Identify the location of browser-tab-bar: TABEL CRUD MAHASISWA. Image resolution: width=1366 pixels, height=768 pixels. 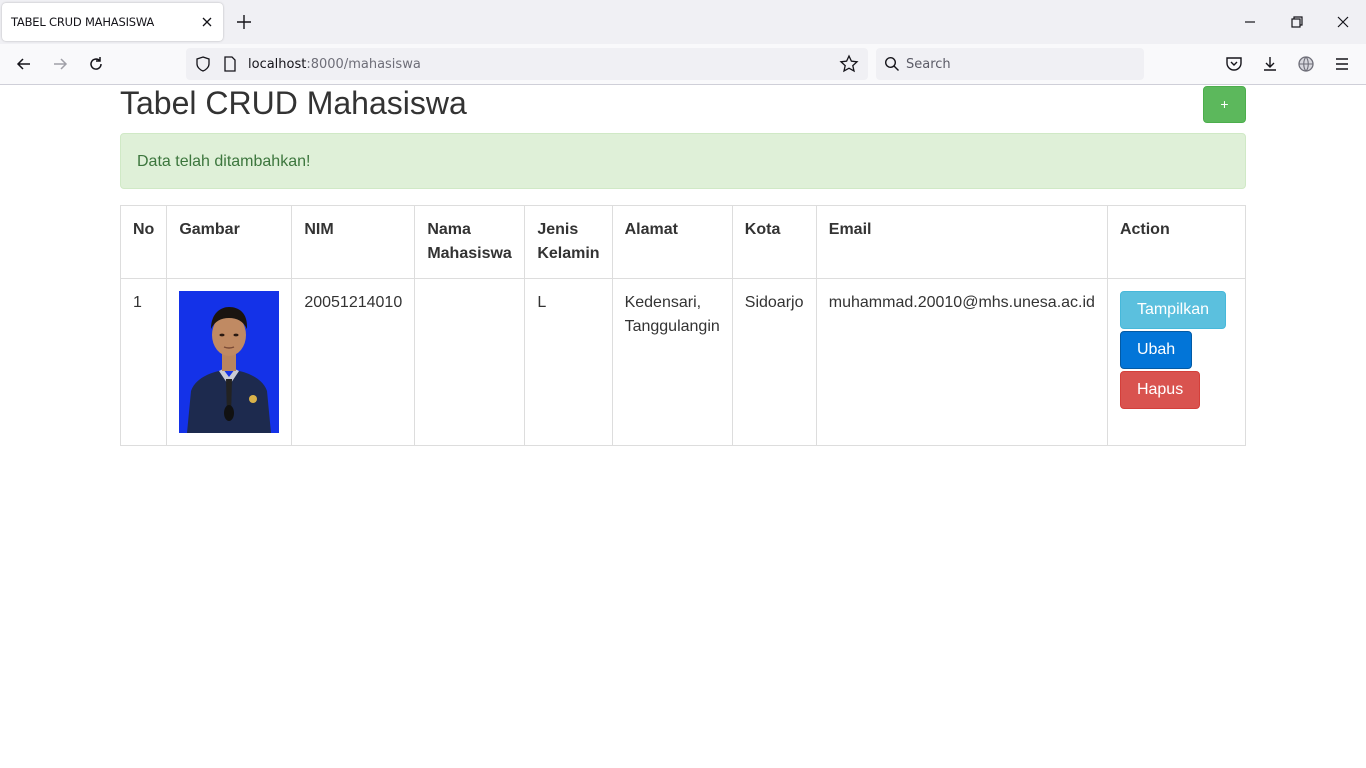
(683, 22).